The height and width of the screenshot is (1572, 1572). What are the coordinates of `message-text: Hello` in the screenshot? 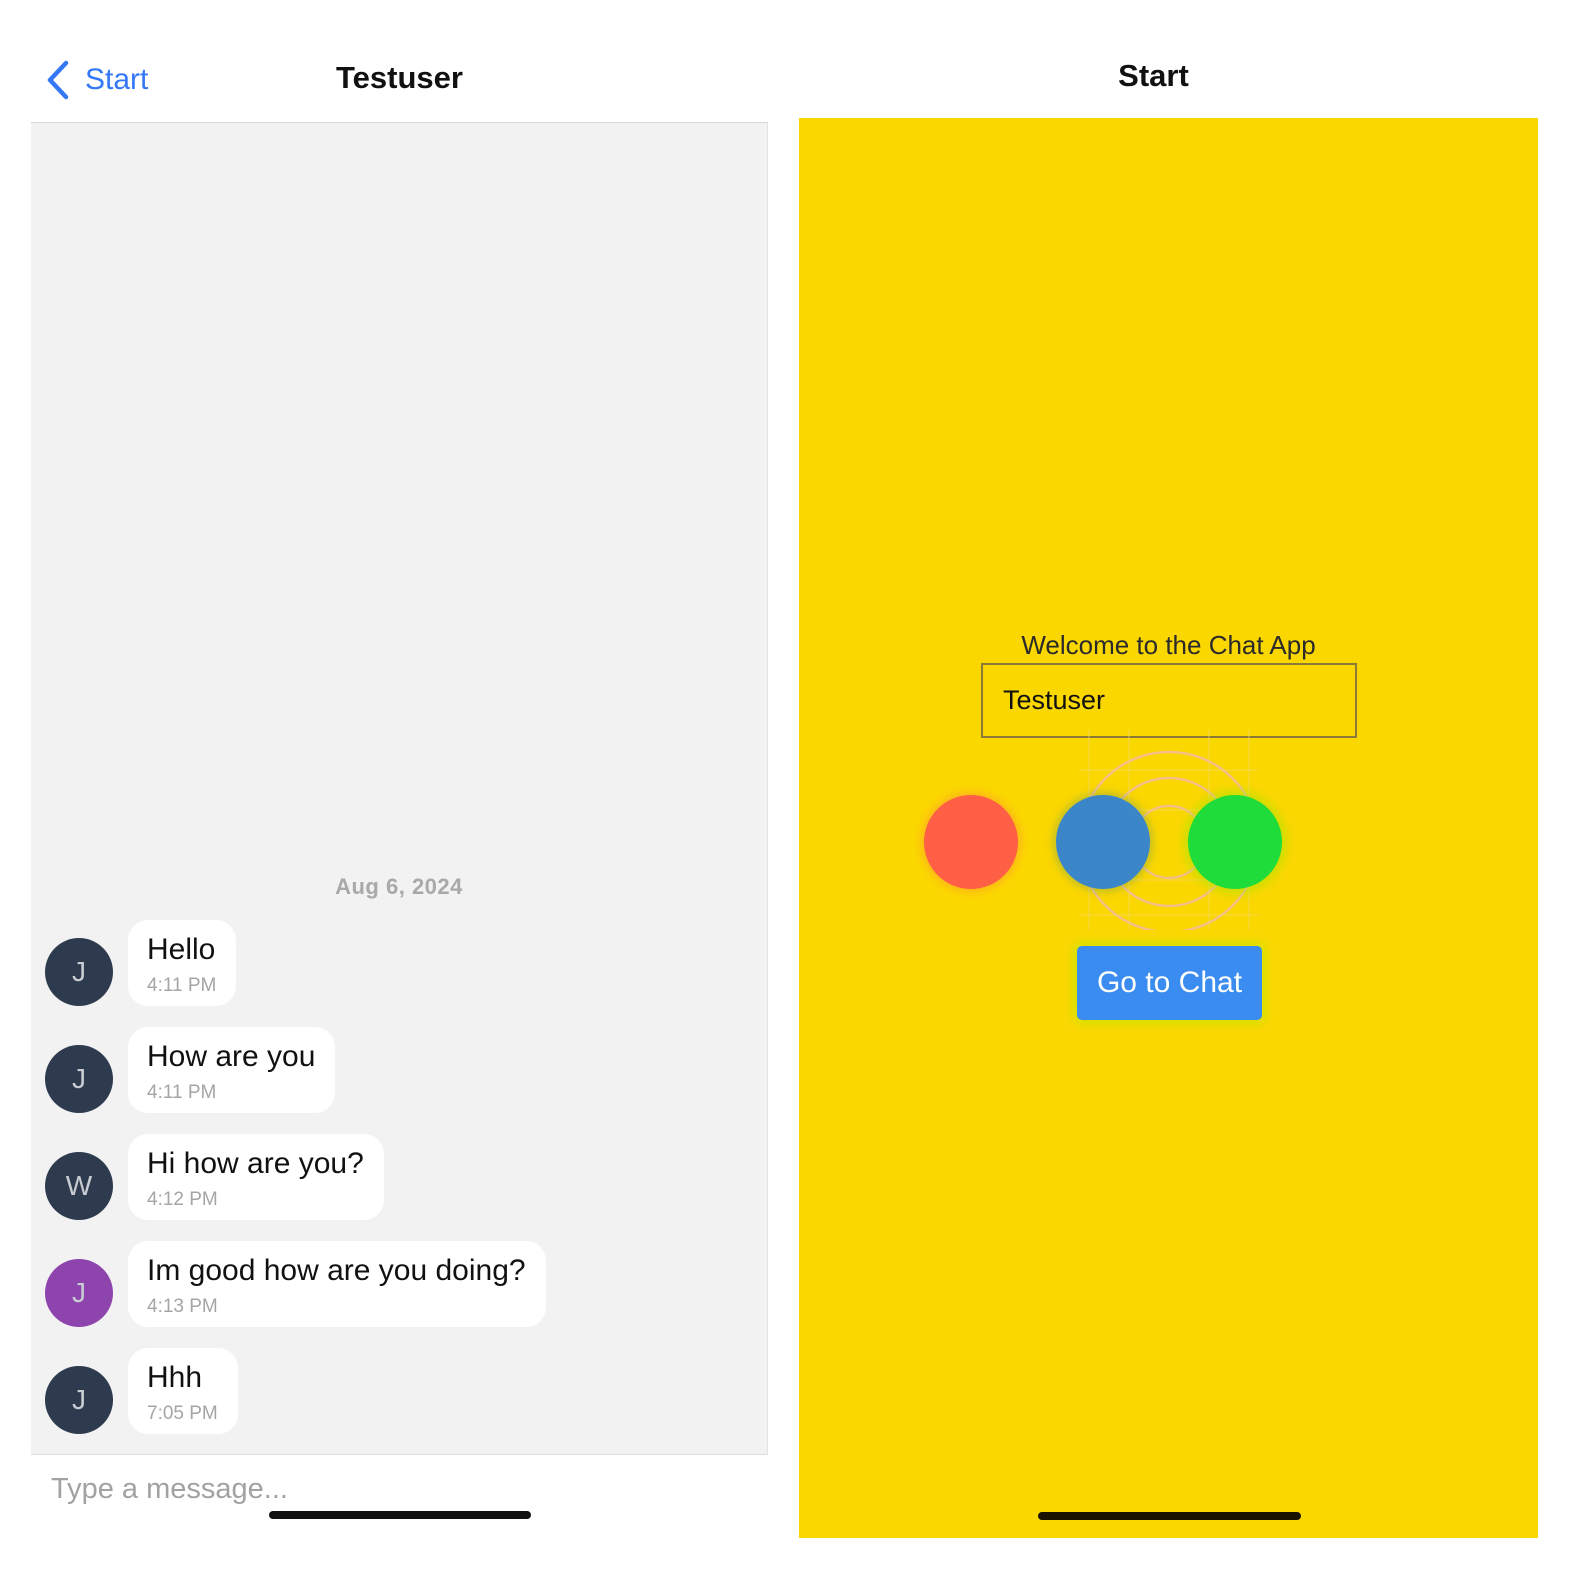 It's located at (181, 949).